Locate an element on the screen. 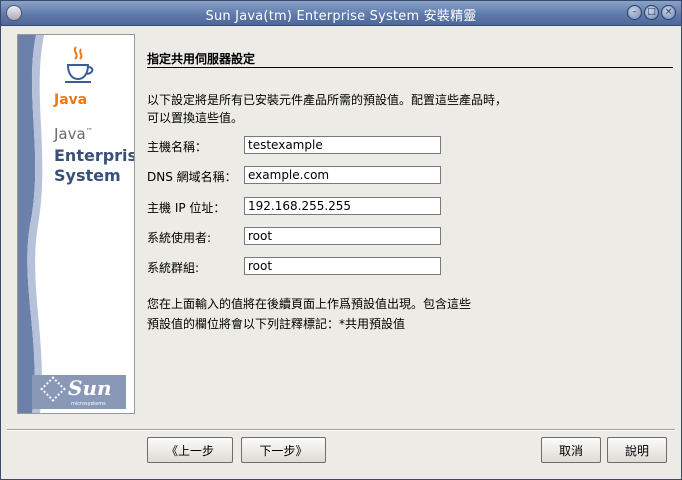 Image resolution: width=682 pixels, height=480 pixels. close-icon: × is located at coordinates (668, 12).